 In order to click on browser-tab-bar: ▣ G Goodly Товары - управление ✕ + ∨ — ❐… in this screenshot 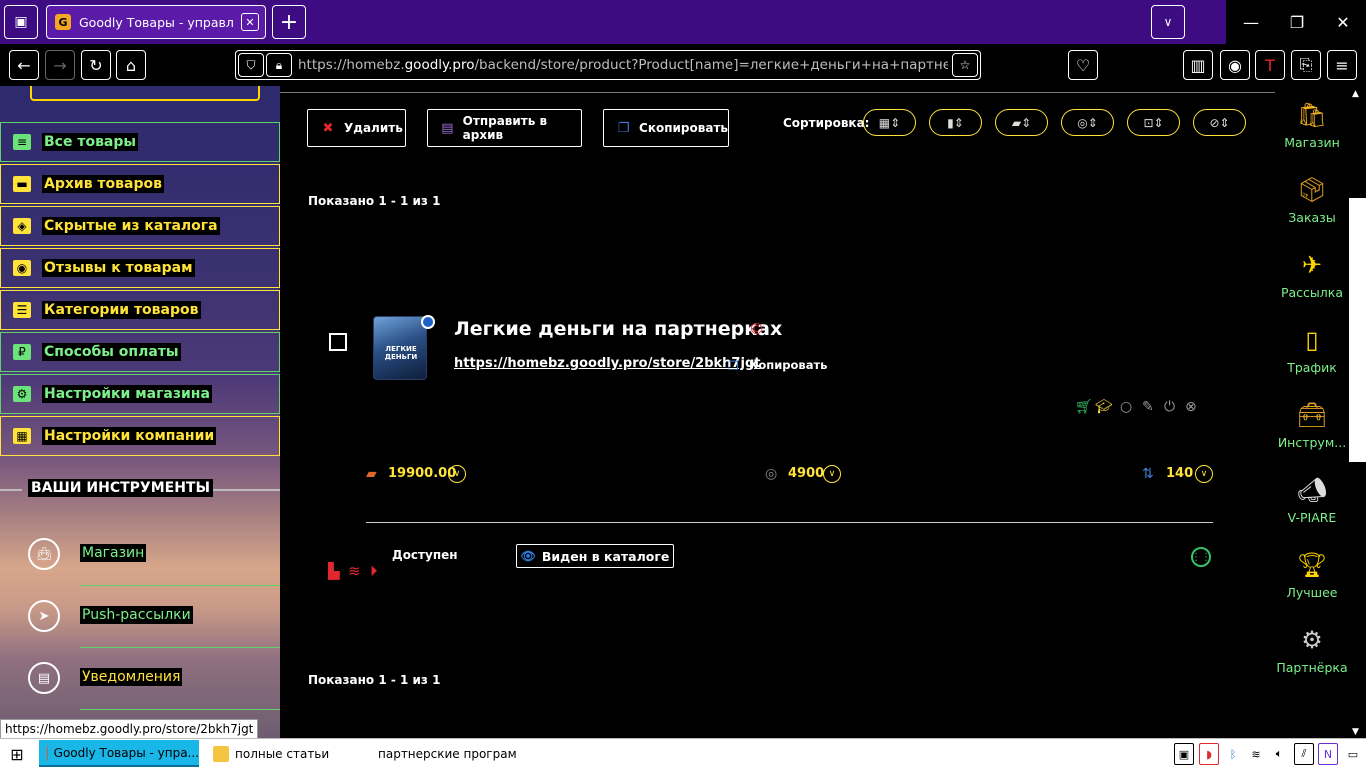, I will do `click(683, 22)`.